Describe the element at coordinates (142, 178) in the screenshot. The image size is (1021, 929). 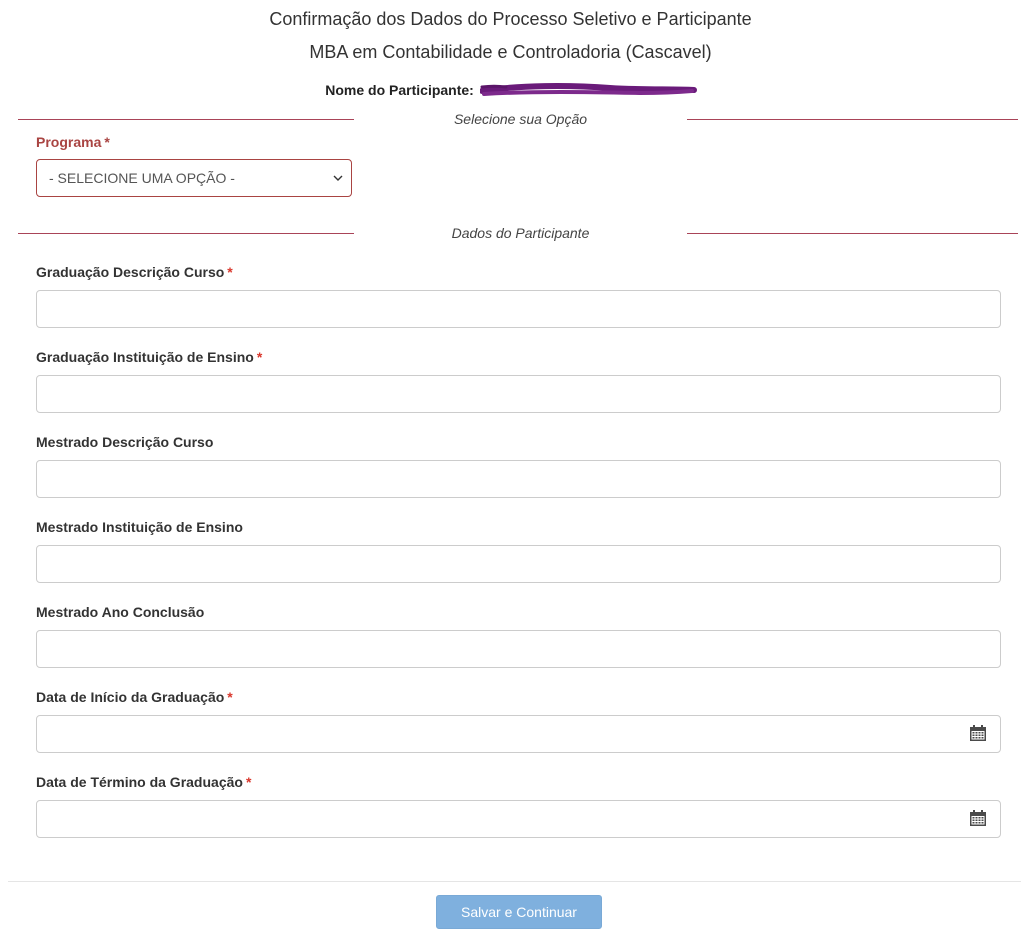
I see `program-select-value: - SELECIONE UMA OPÇÃO -` at that location.